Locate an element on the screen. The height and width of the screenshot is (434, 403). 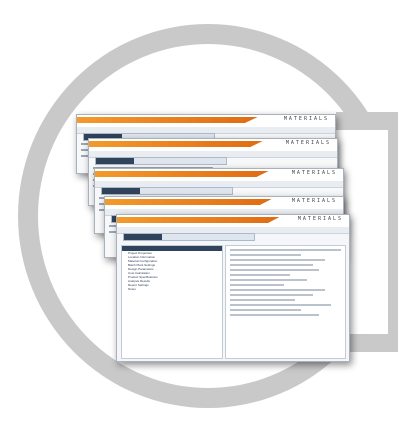
details-panel is located at coordinates (285, 302).